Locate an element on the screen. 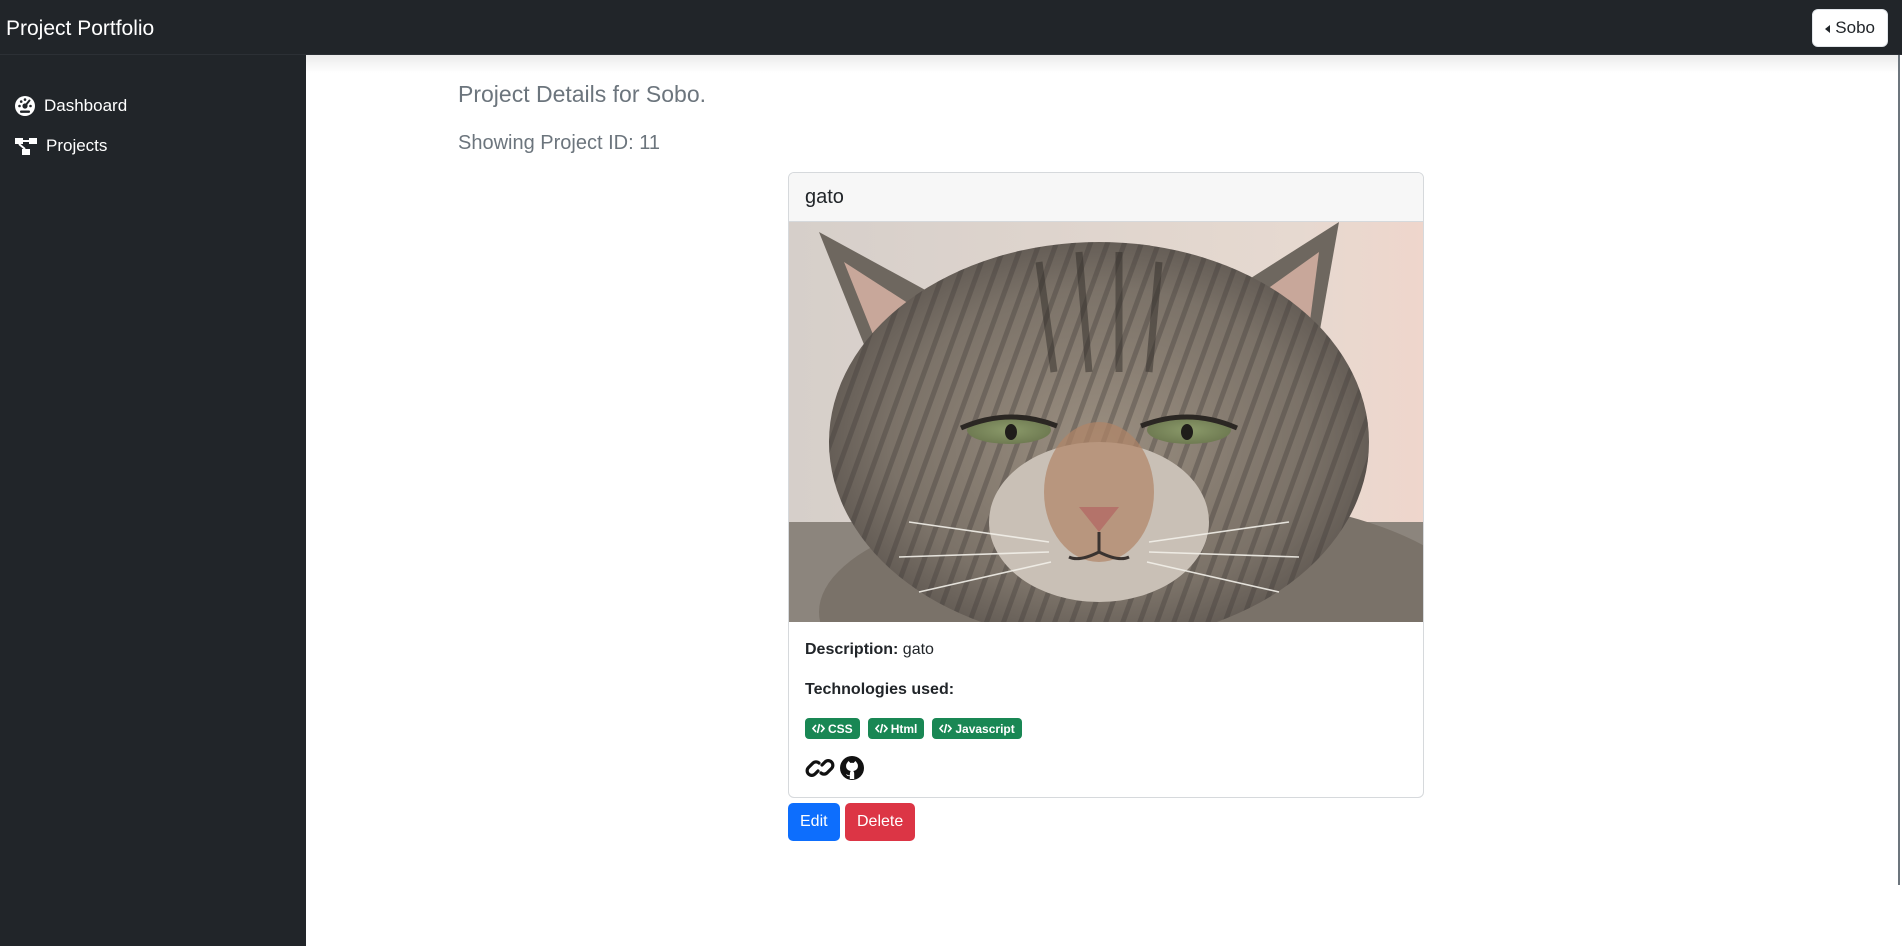 Image resolution: width=1902 pixels, height=946 pixels. github-icon is located at coordinates (852, 768).